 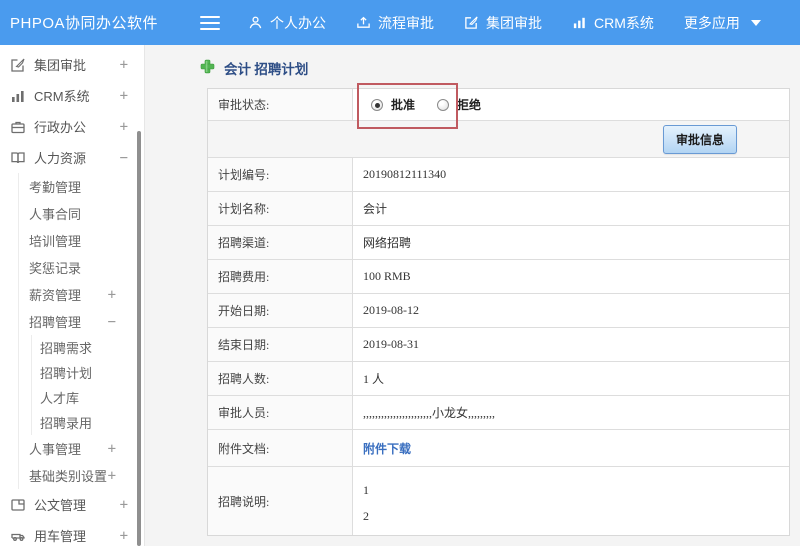 What do you see at coordinates (280, 310) in the screenshot?
I see `field-label: 开始日期:` at bounding box center [280, 310].